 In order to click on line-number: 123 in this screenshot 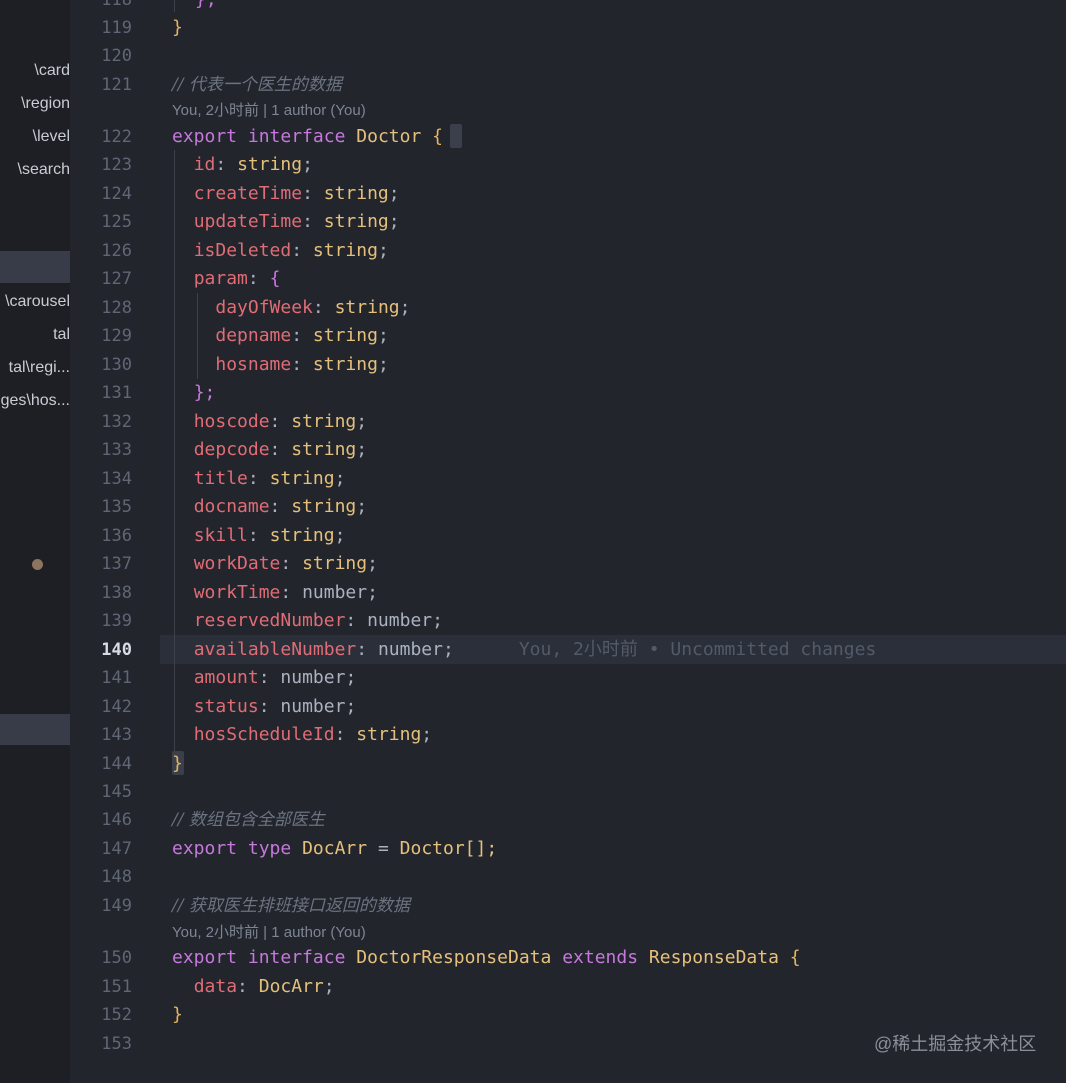, I will do `click(101, 165)`.